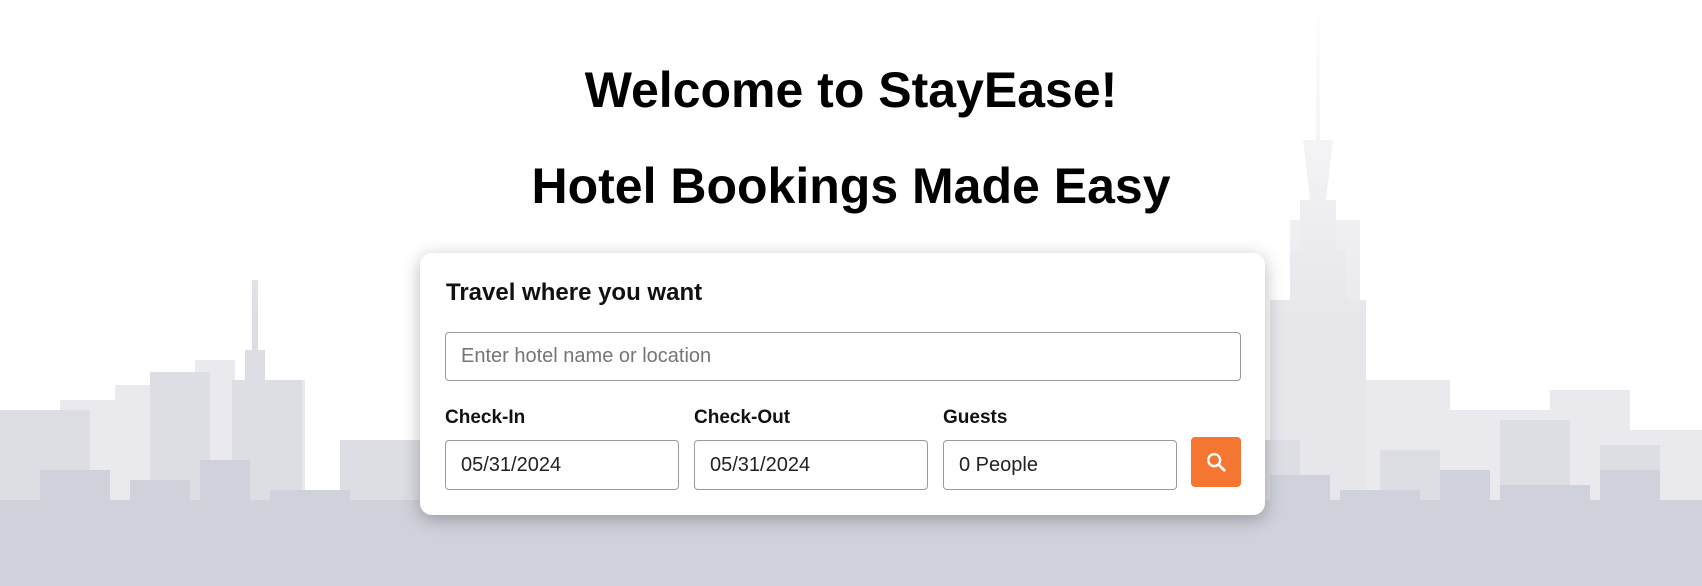 Image resolution: width=1702 pixels, height=586 pixels. Describe the element at coordinates (851, 186) in the screenshot. I see `tagline-heading: Hotel Bookings Made Easy` at that location.